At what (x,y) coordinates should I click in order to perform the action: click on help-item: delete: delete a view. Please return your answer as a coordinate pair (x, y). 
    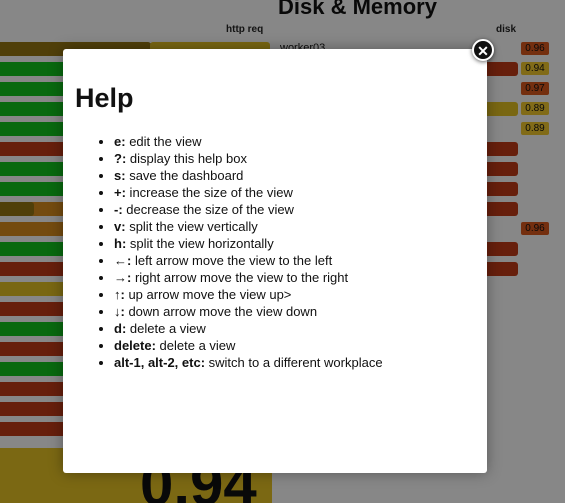
    Looking at the image, I should click on (248, 345).